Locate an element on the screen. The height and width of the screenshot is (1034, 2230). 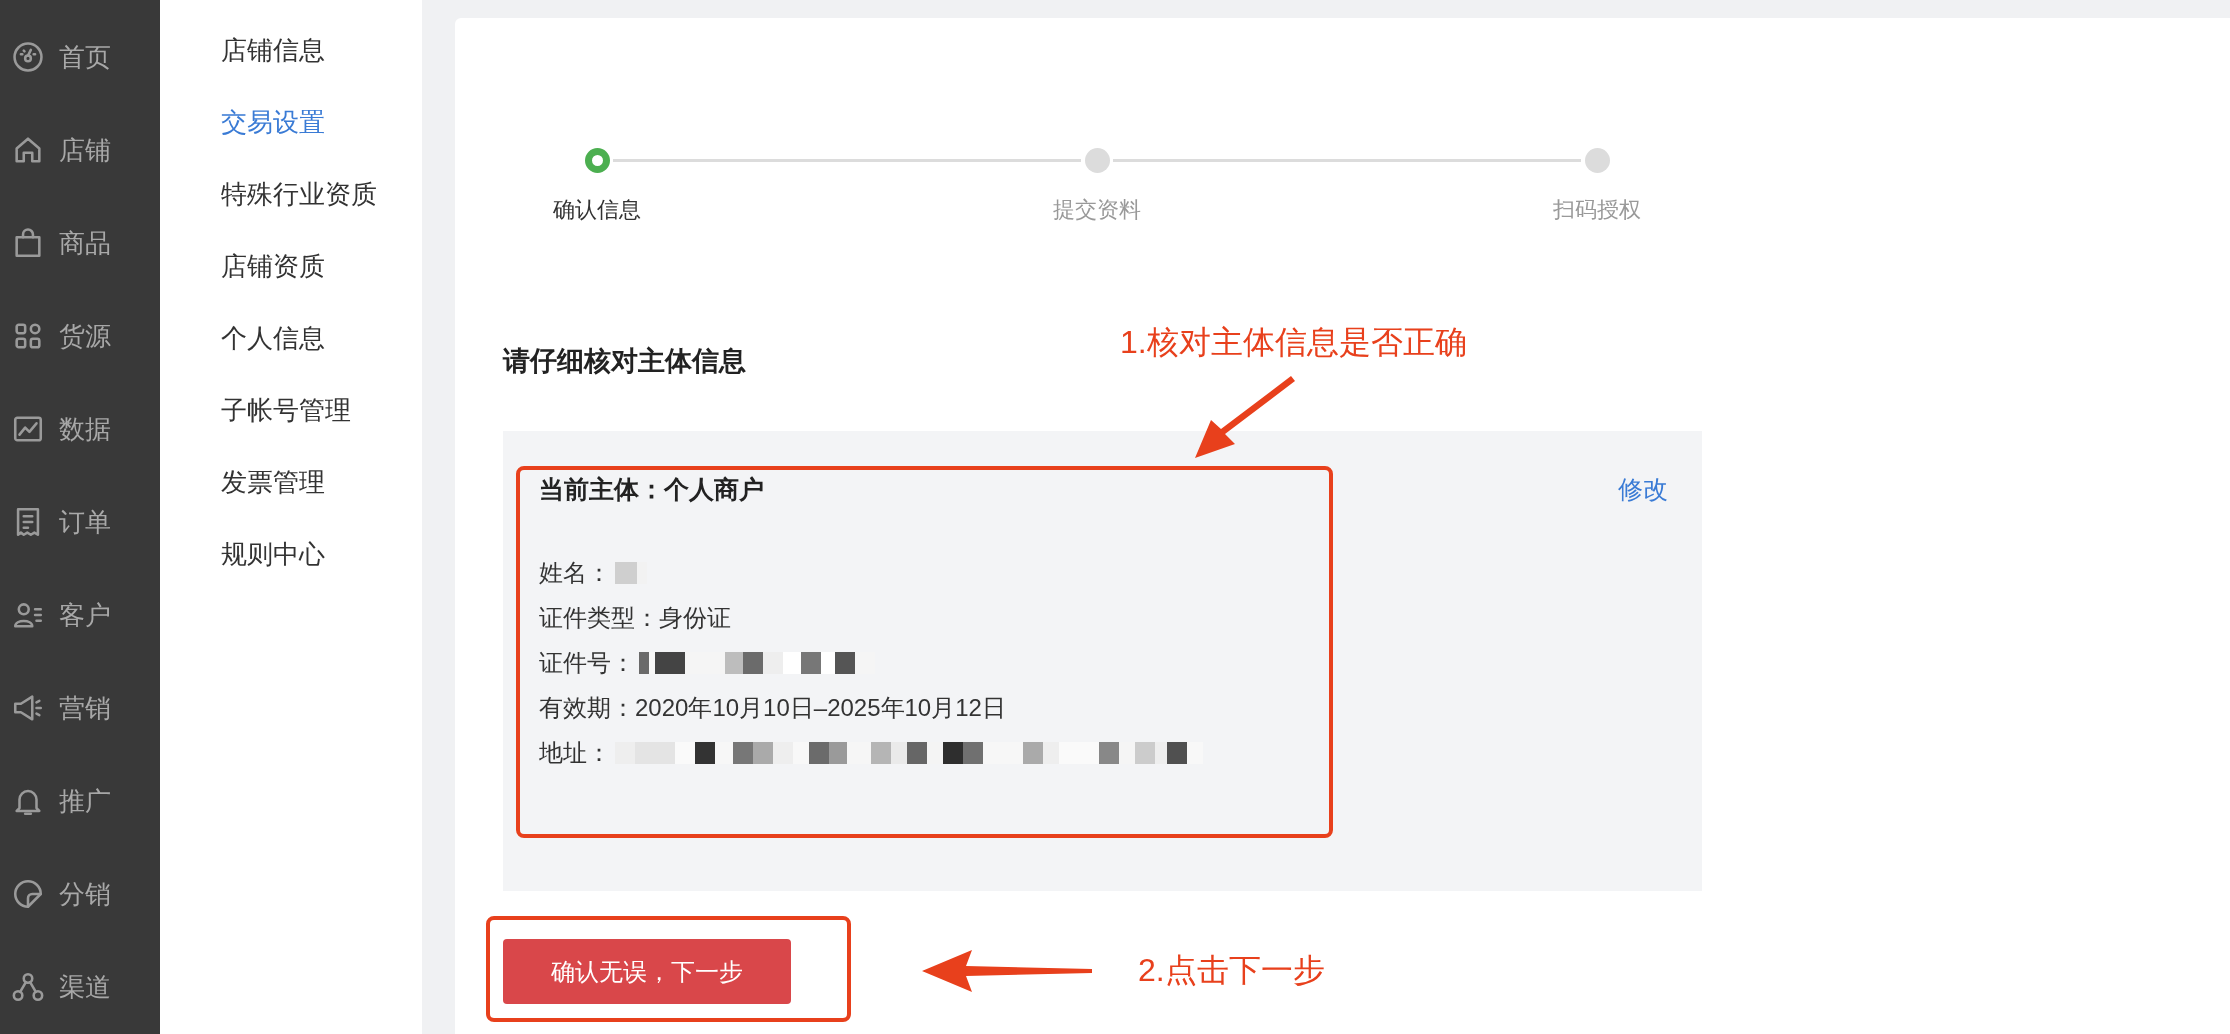
dashboard-icon is located at coordinates (28, 57).